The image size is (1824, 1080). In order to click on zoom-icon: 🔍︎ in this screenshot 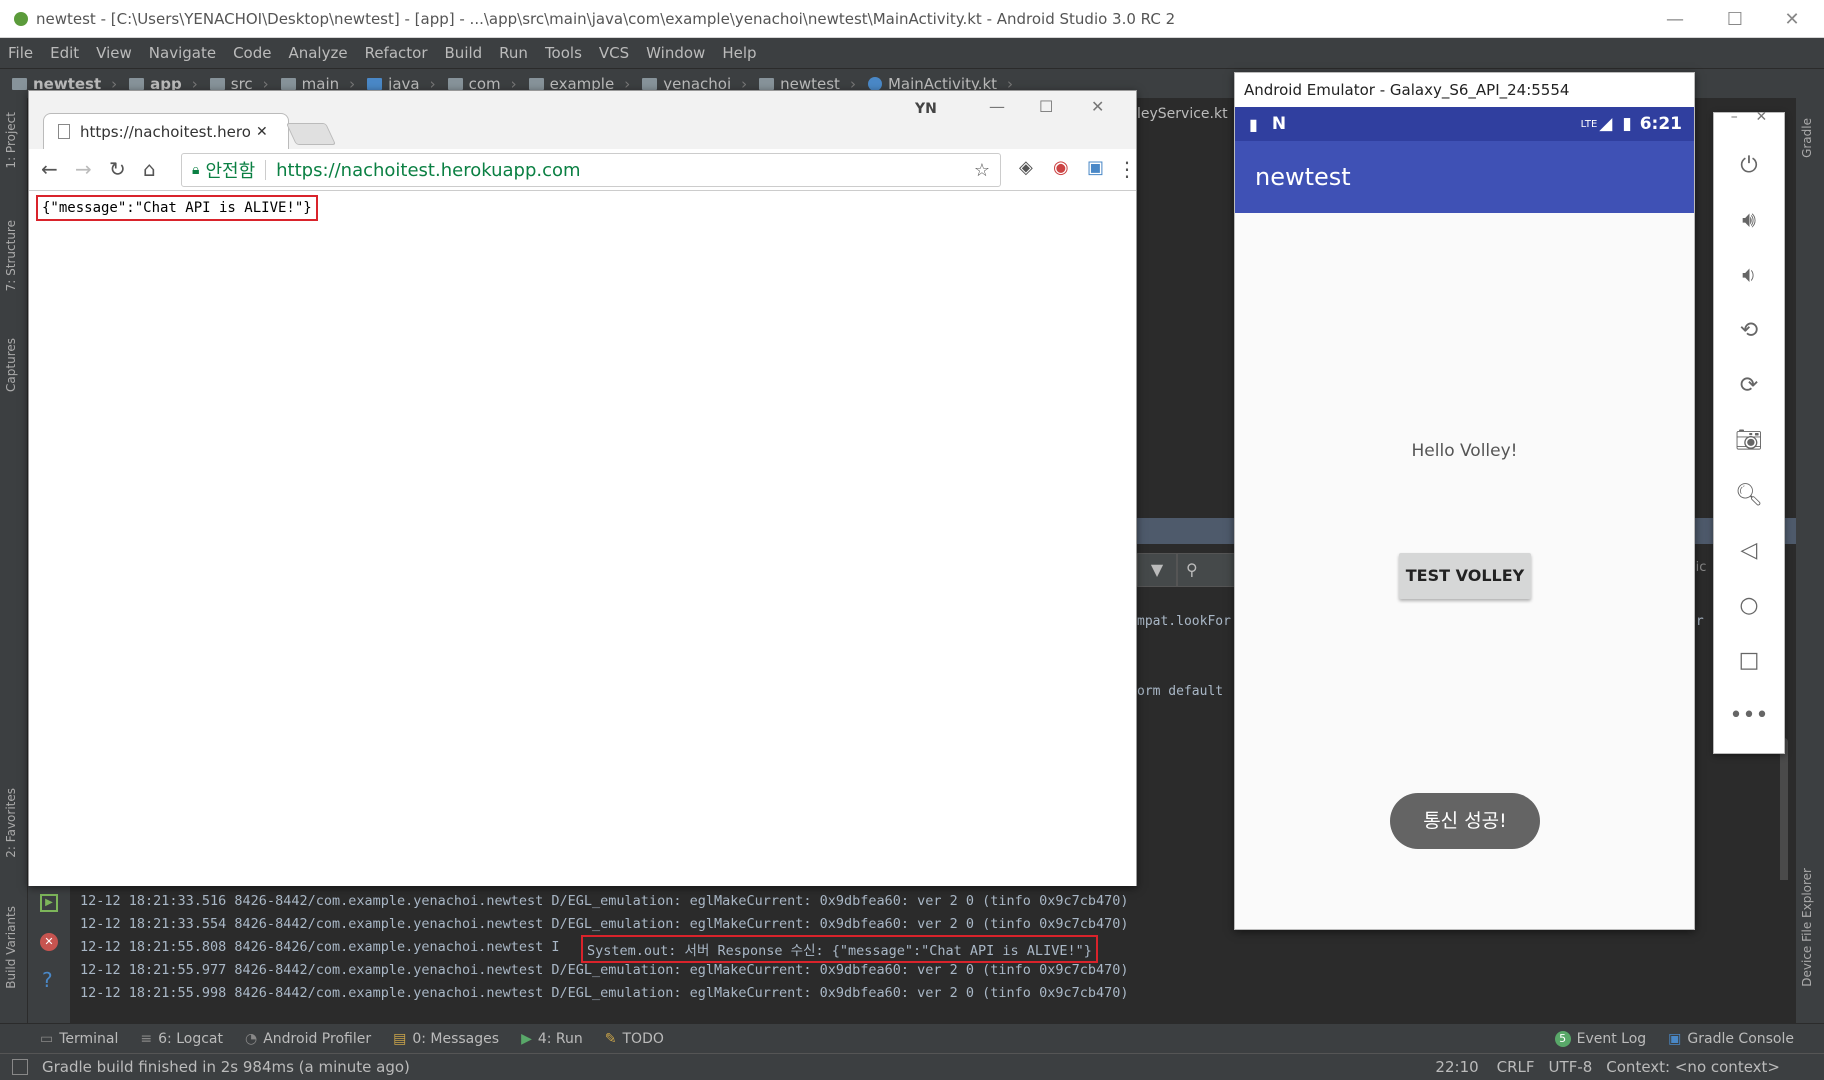, I will do `click(1749, 495)`.